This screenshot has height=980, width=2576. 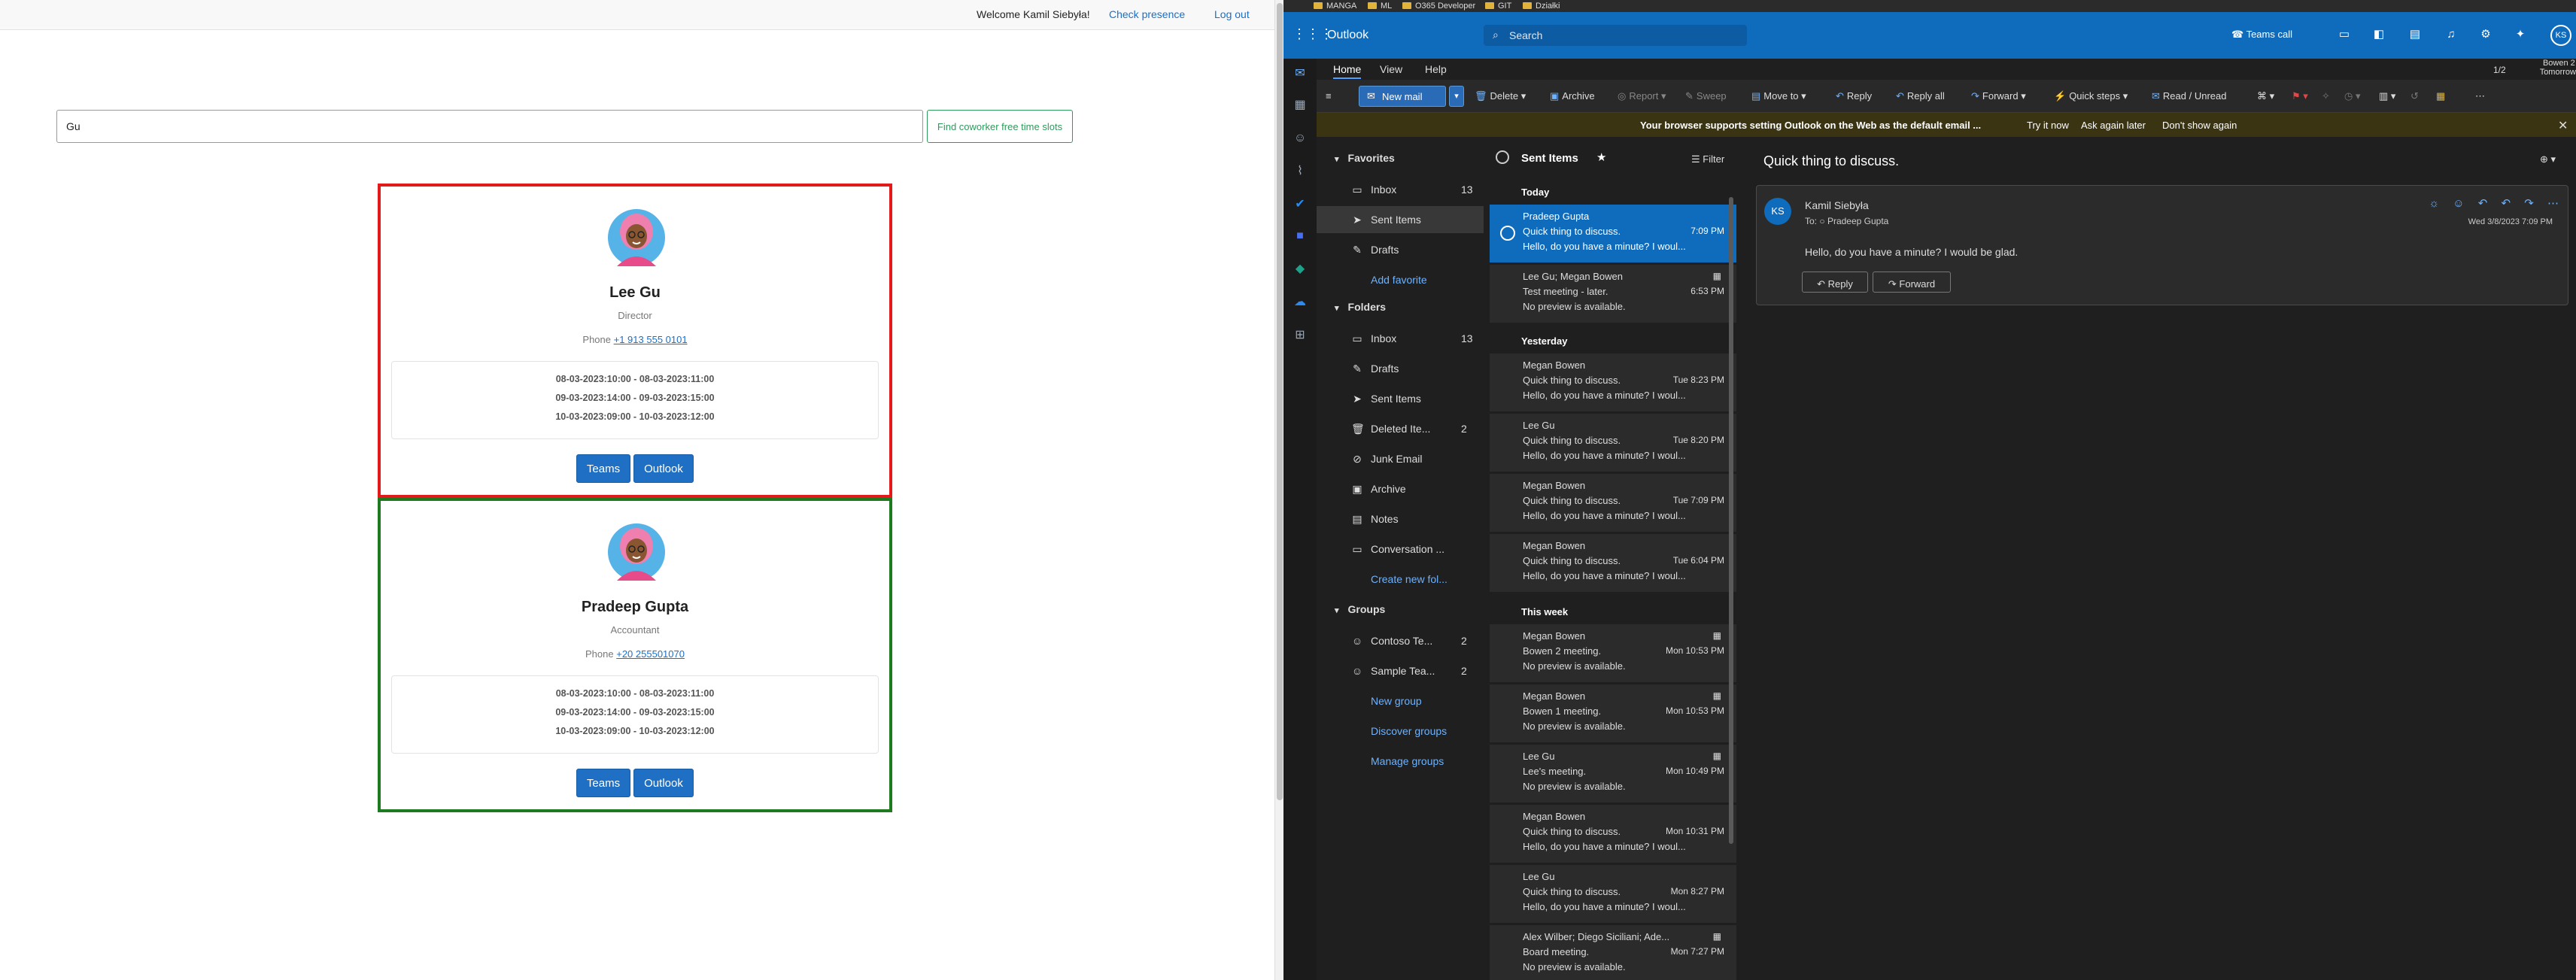 I want to click on emoji-icon: ☺, so click(x=2458, y=203).